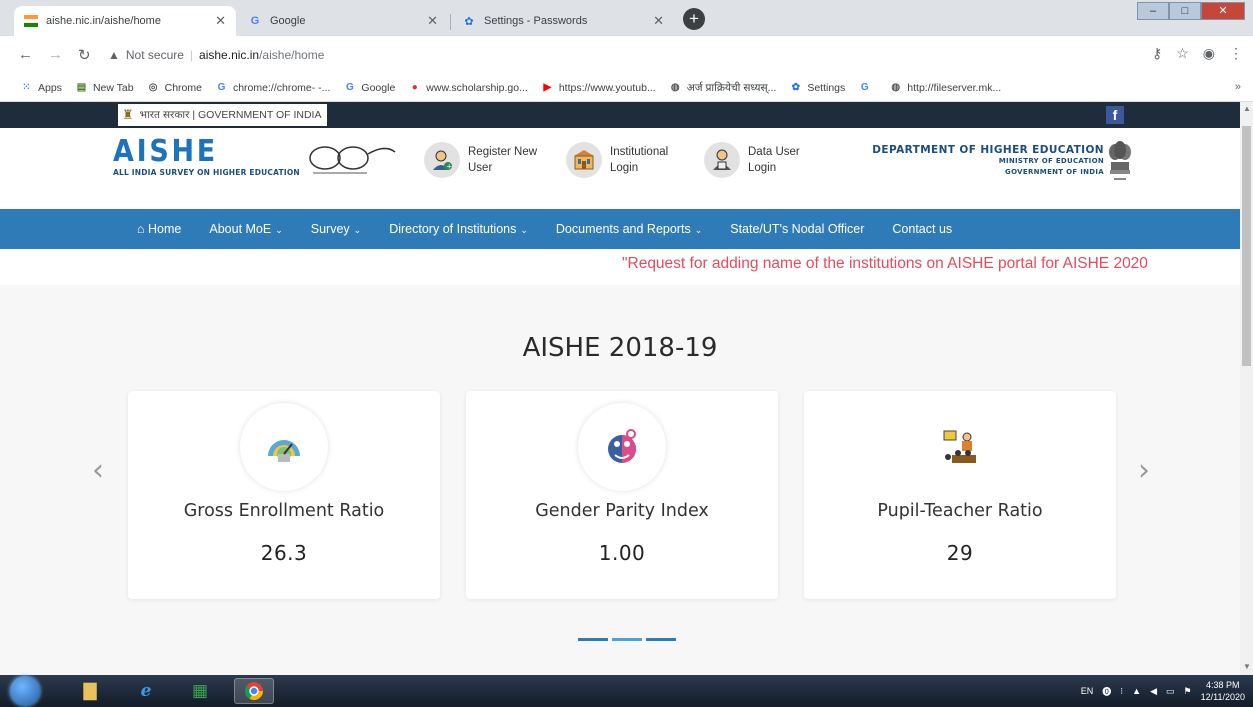  What do you see at coordinates (480, 160) in the screenshot?
I see `register-new-user-link: + Register New User` at bounding box center [480, 160].